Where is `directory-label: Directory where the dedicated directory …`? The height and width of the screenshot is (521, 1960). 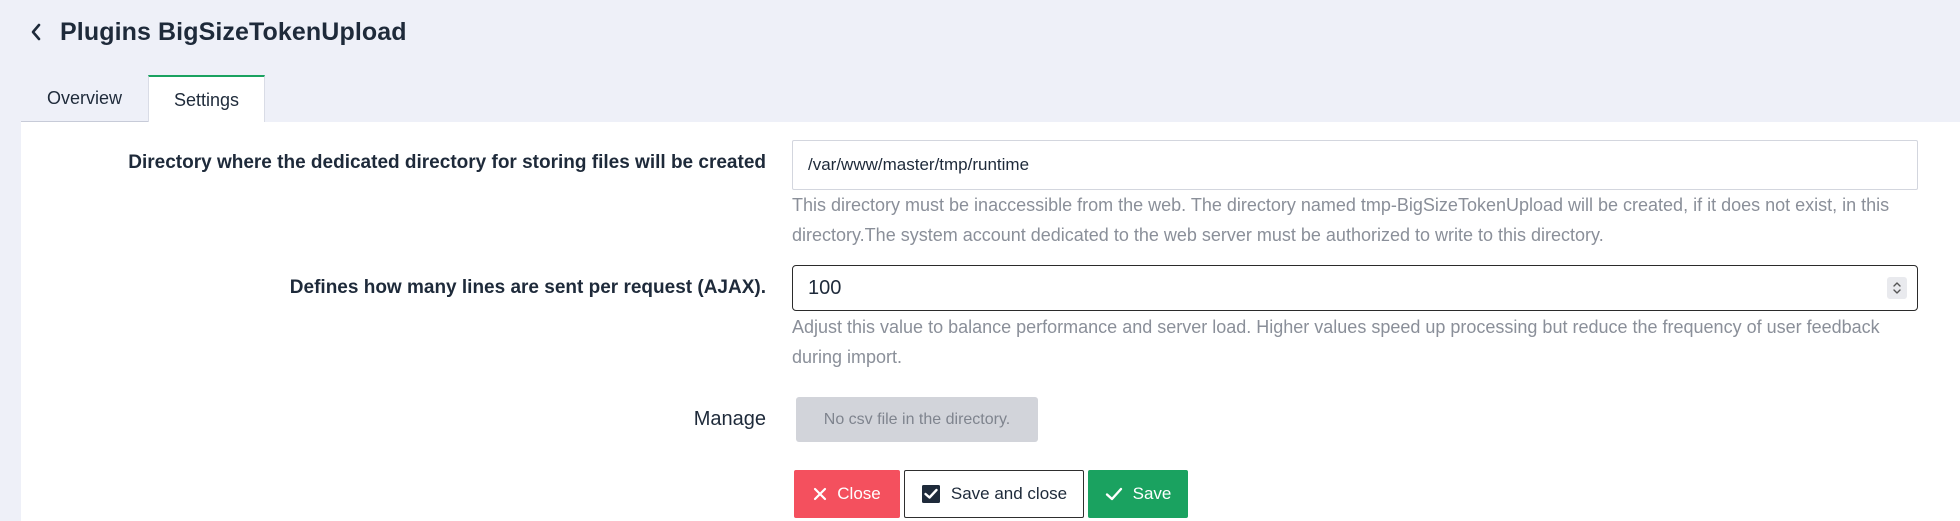
directory-label: Directory where the dedicated directory … is located at coordinates (447, 162).